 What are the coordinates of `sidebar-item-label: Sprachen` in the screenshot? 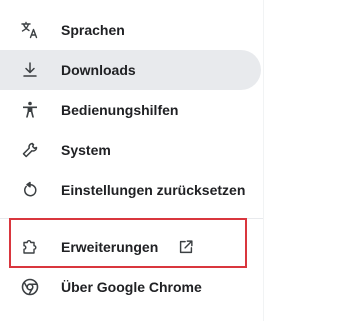 It's located at (93, 30).